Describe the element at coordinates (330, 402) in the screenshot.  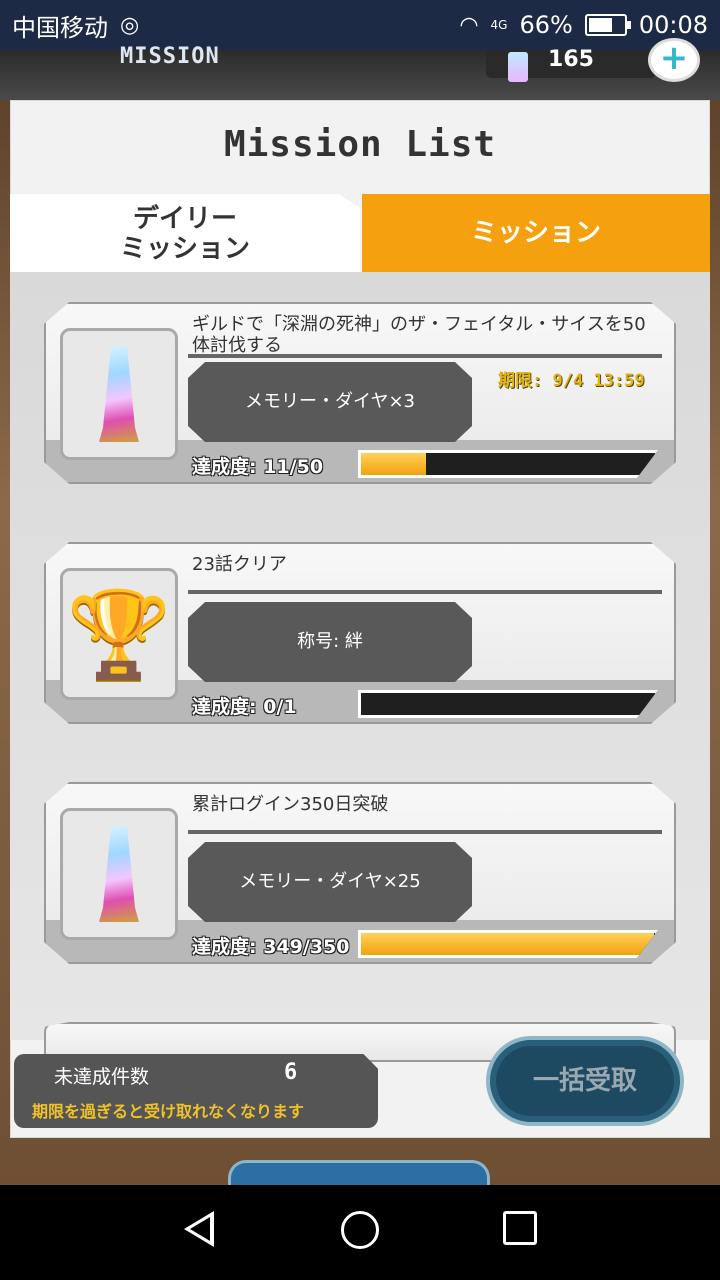
I see `reward-label: メモリー・ダイヤ×3` at that location.